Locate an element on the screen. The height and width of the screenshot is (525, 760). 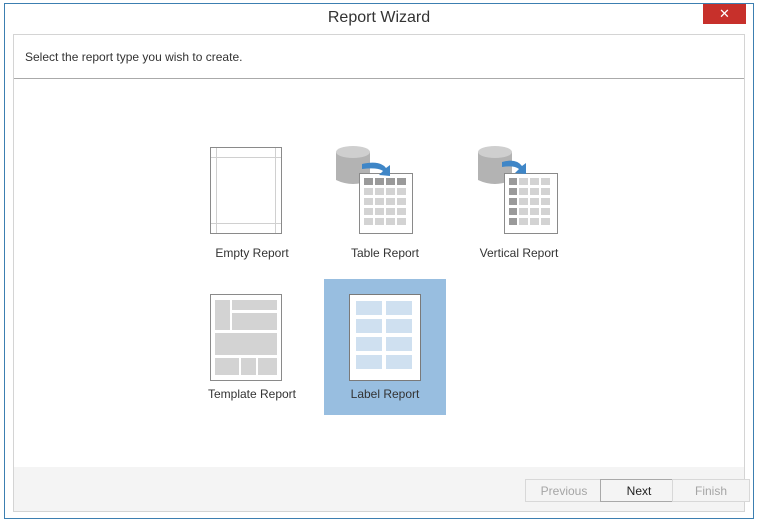
report-type-label: Label Report is located at coordinates (385, 347).